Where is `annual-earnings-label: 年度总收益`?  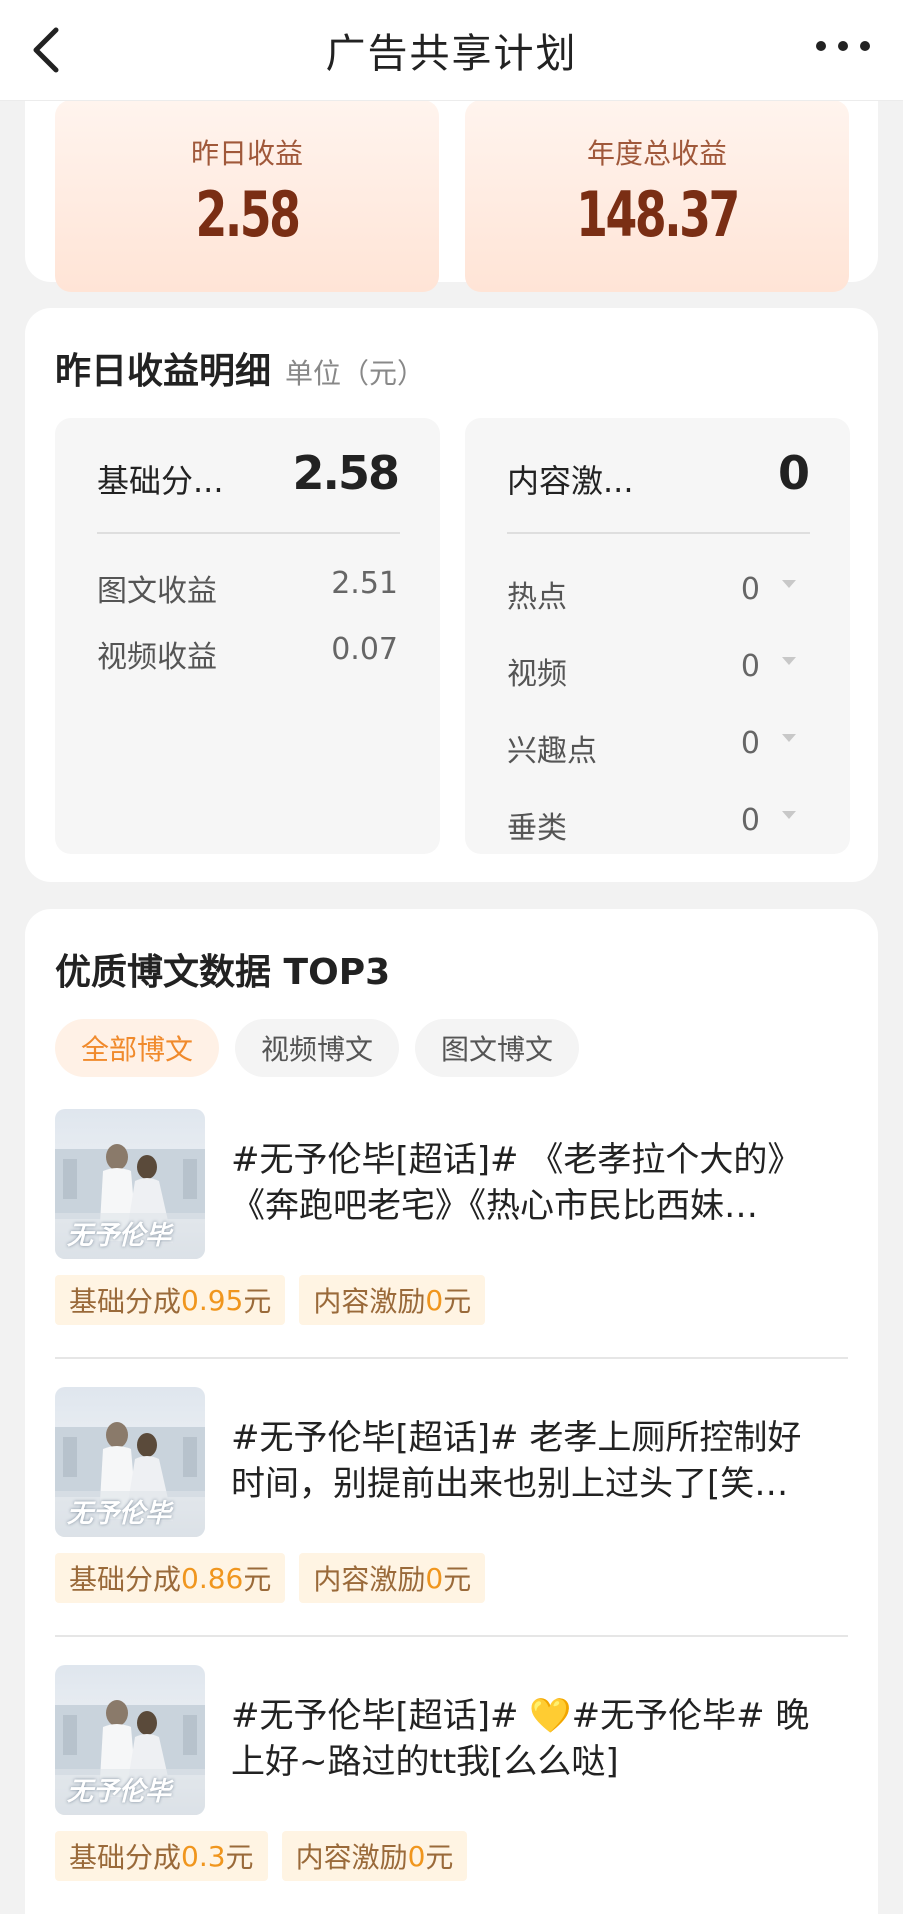 annual-earnings-label: 年度总收益 is located at coordinates (656, 153).